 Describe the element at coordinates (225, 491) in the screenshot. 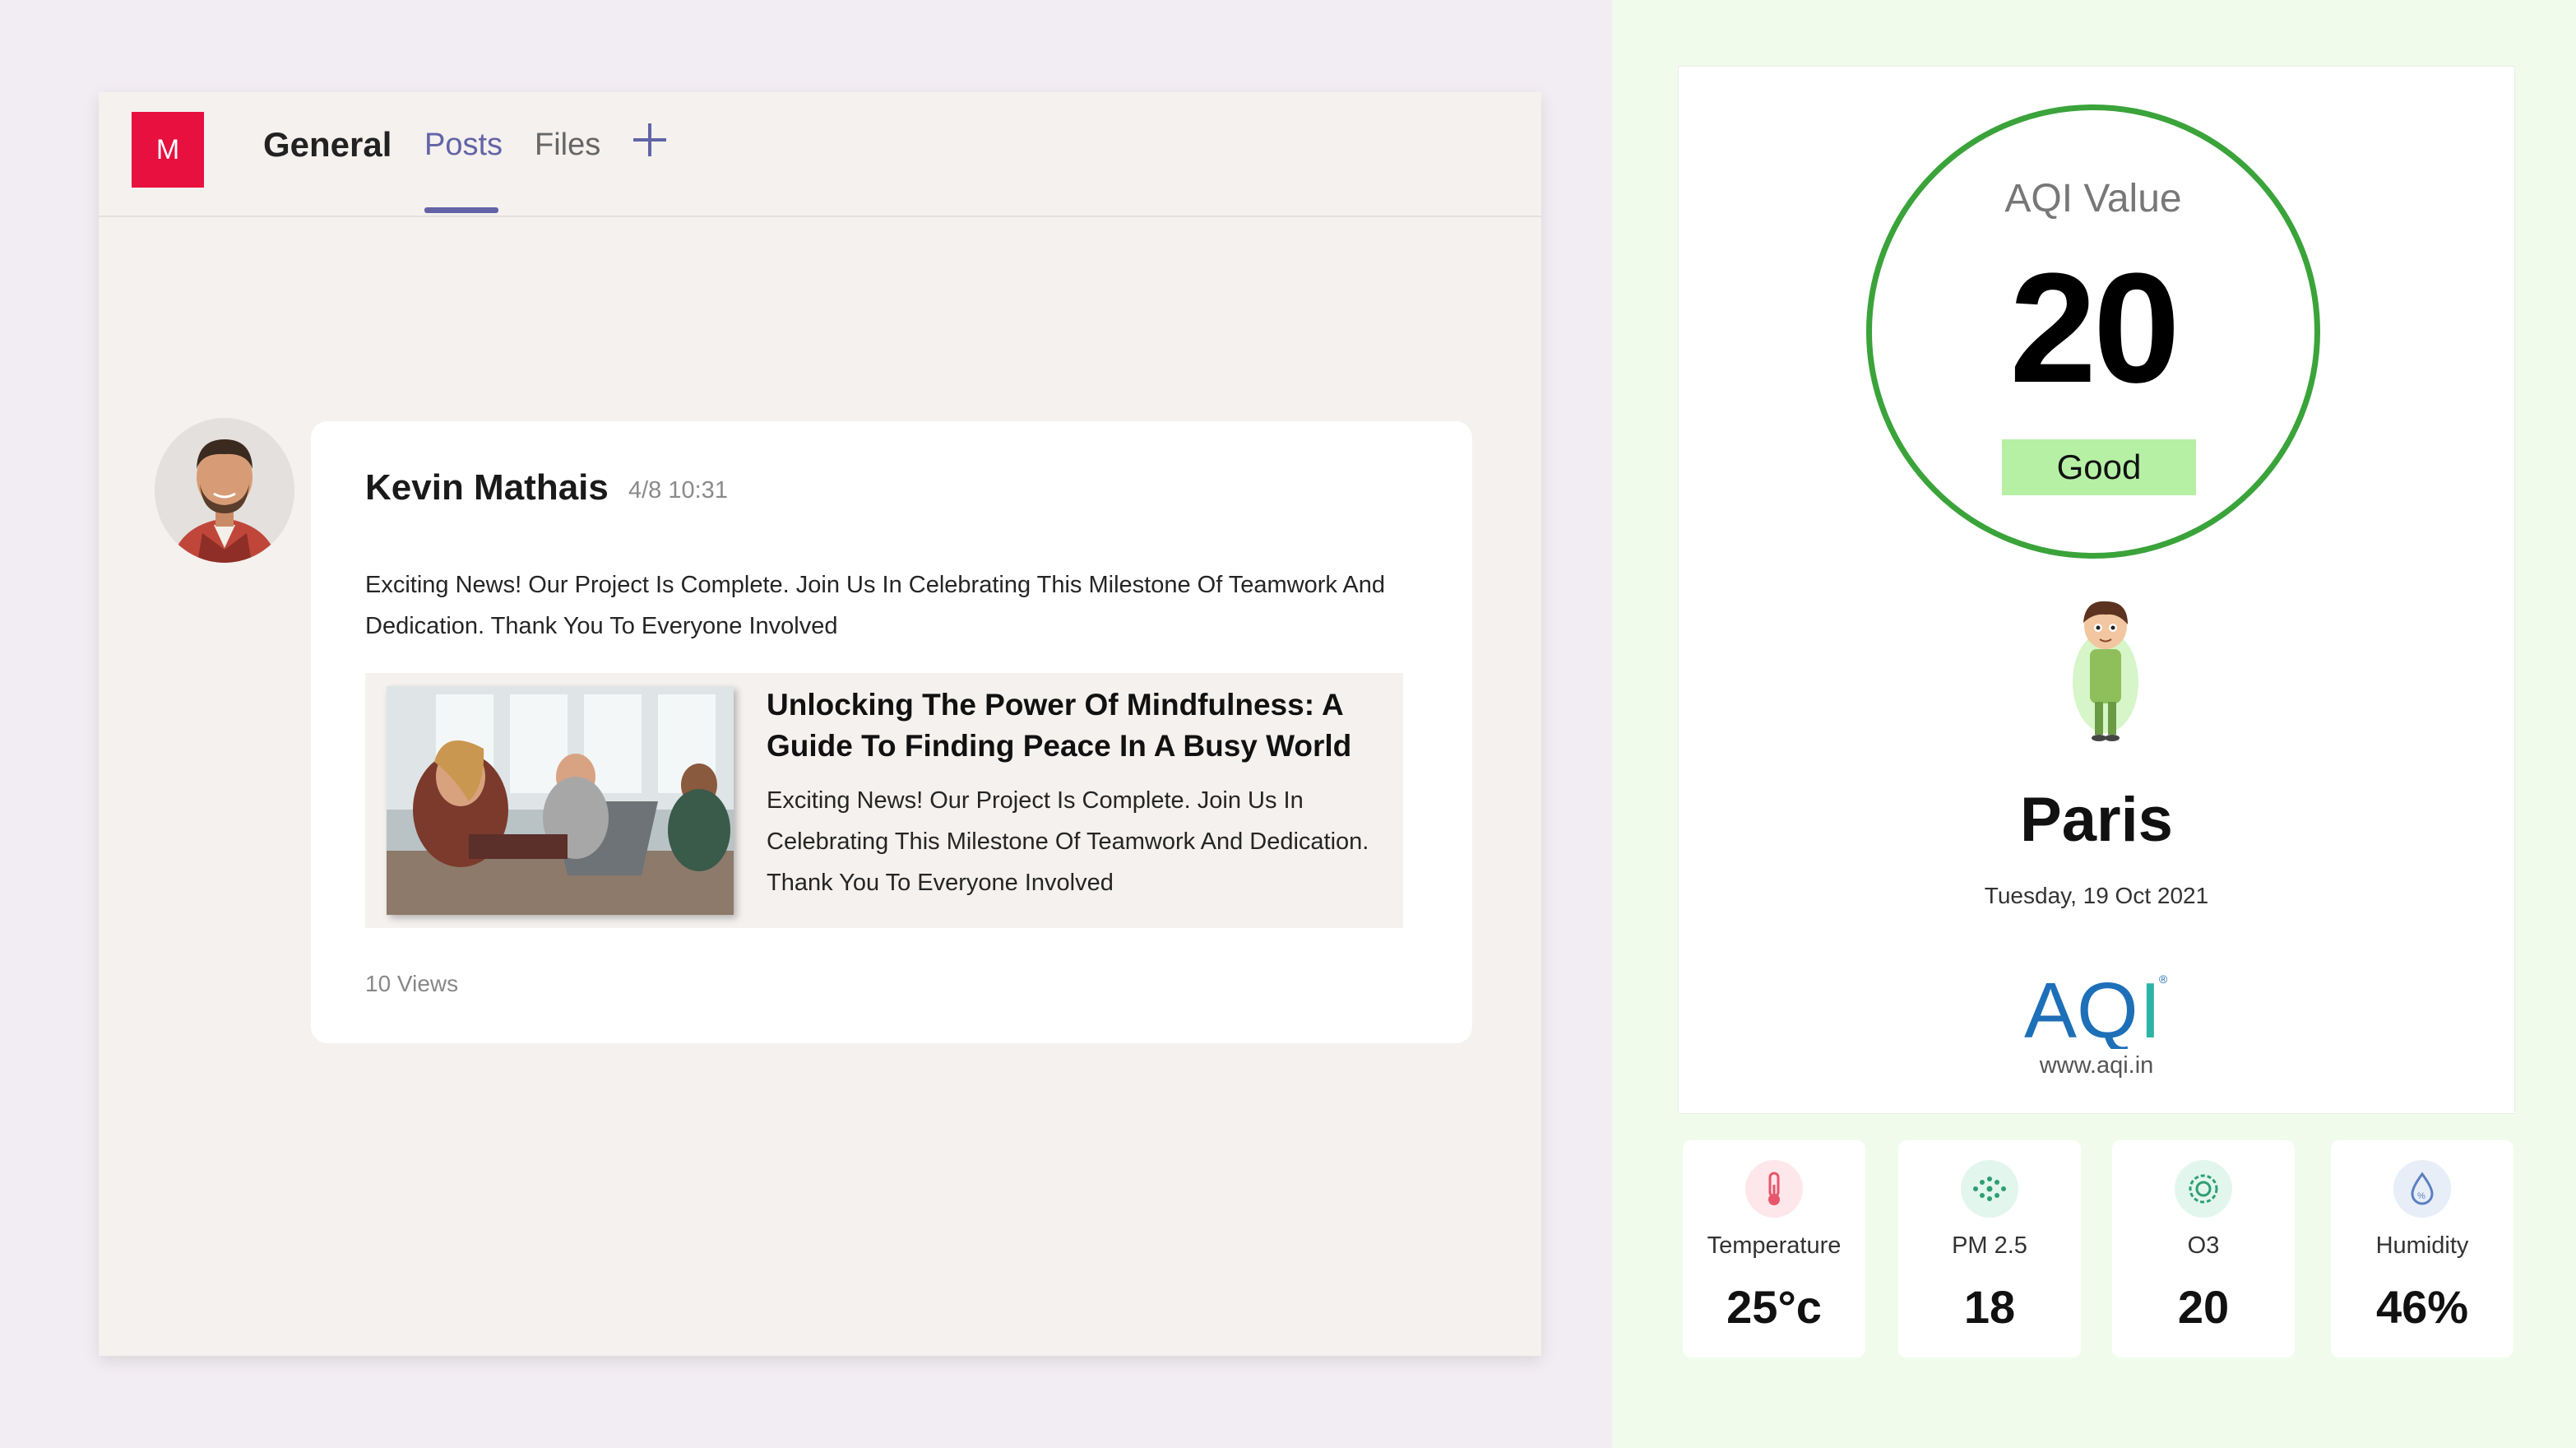

I see `author-avatar` at that location.